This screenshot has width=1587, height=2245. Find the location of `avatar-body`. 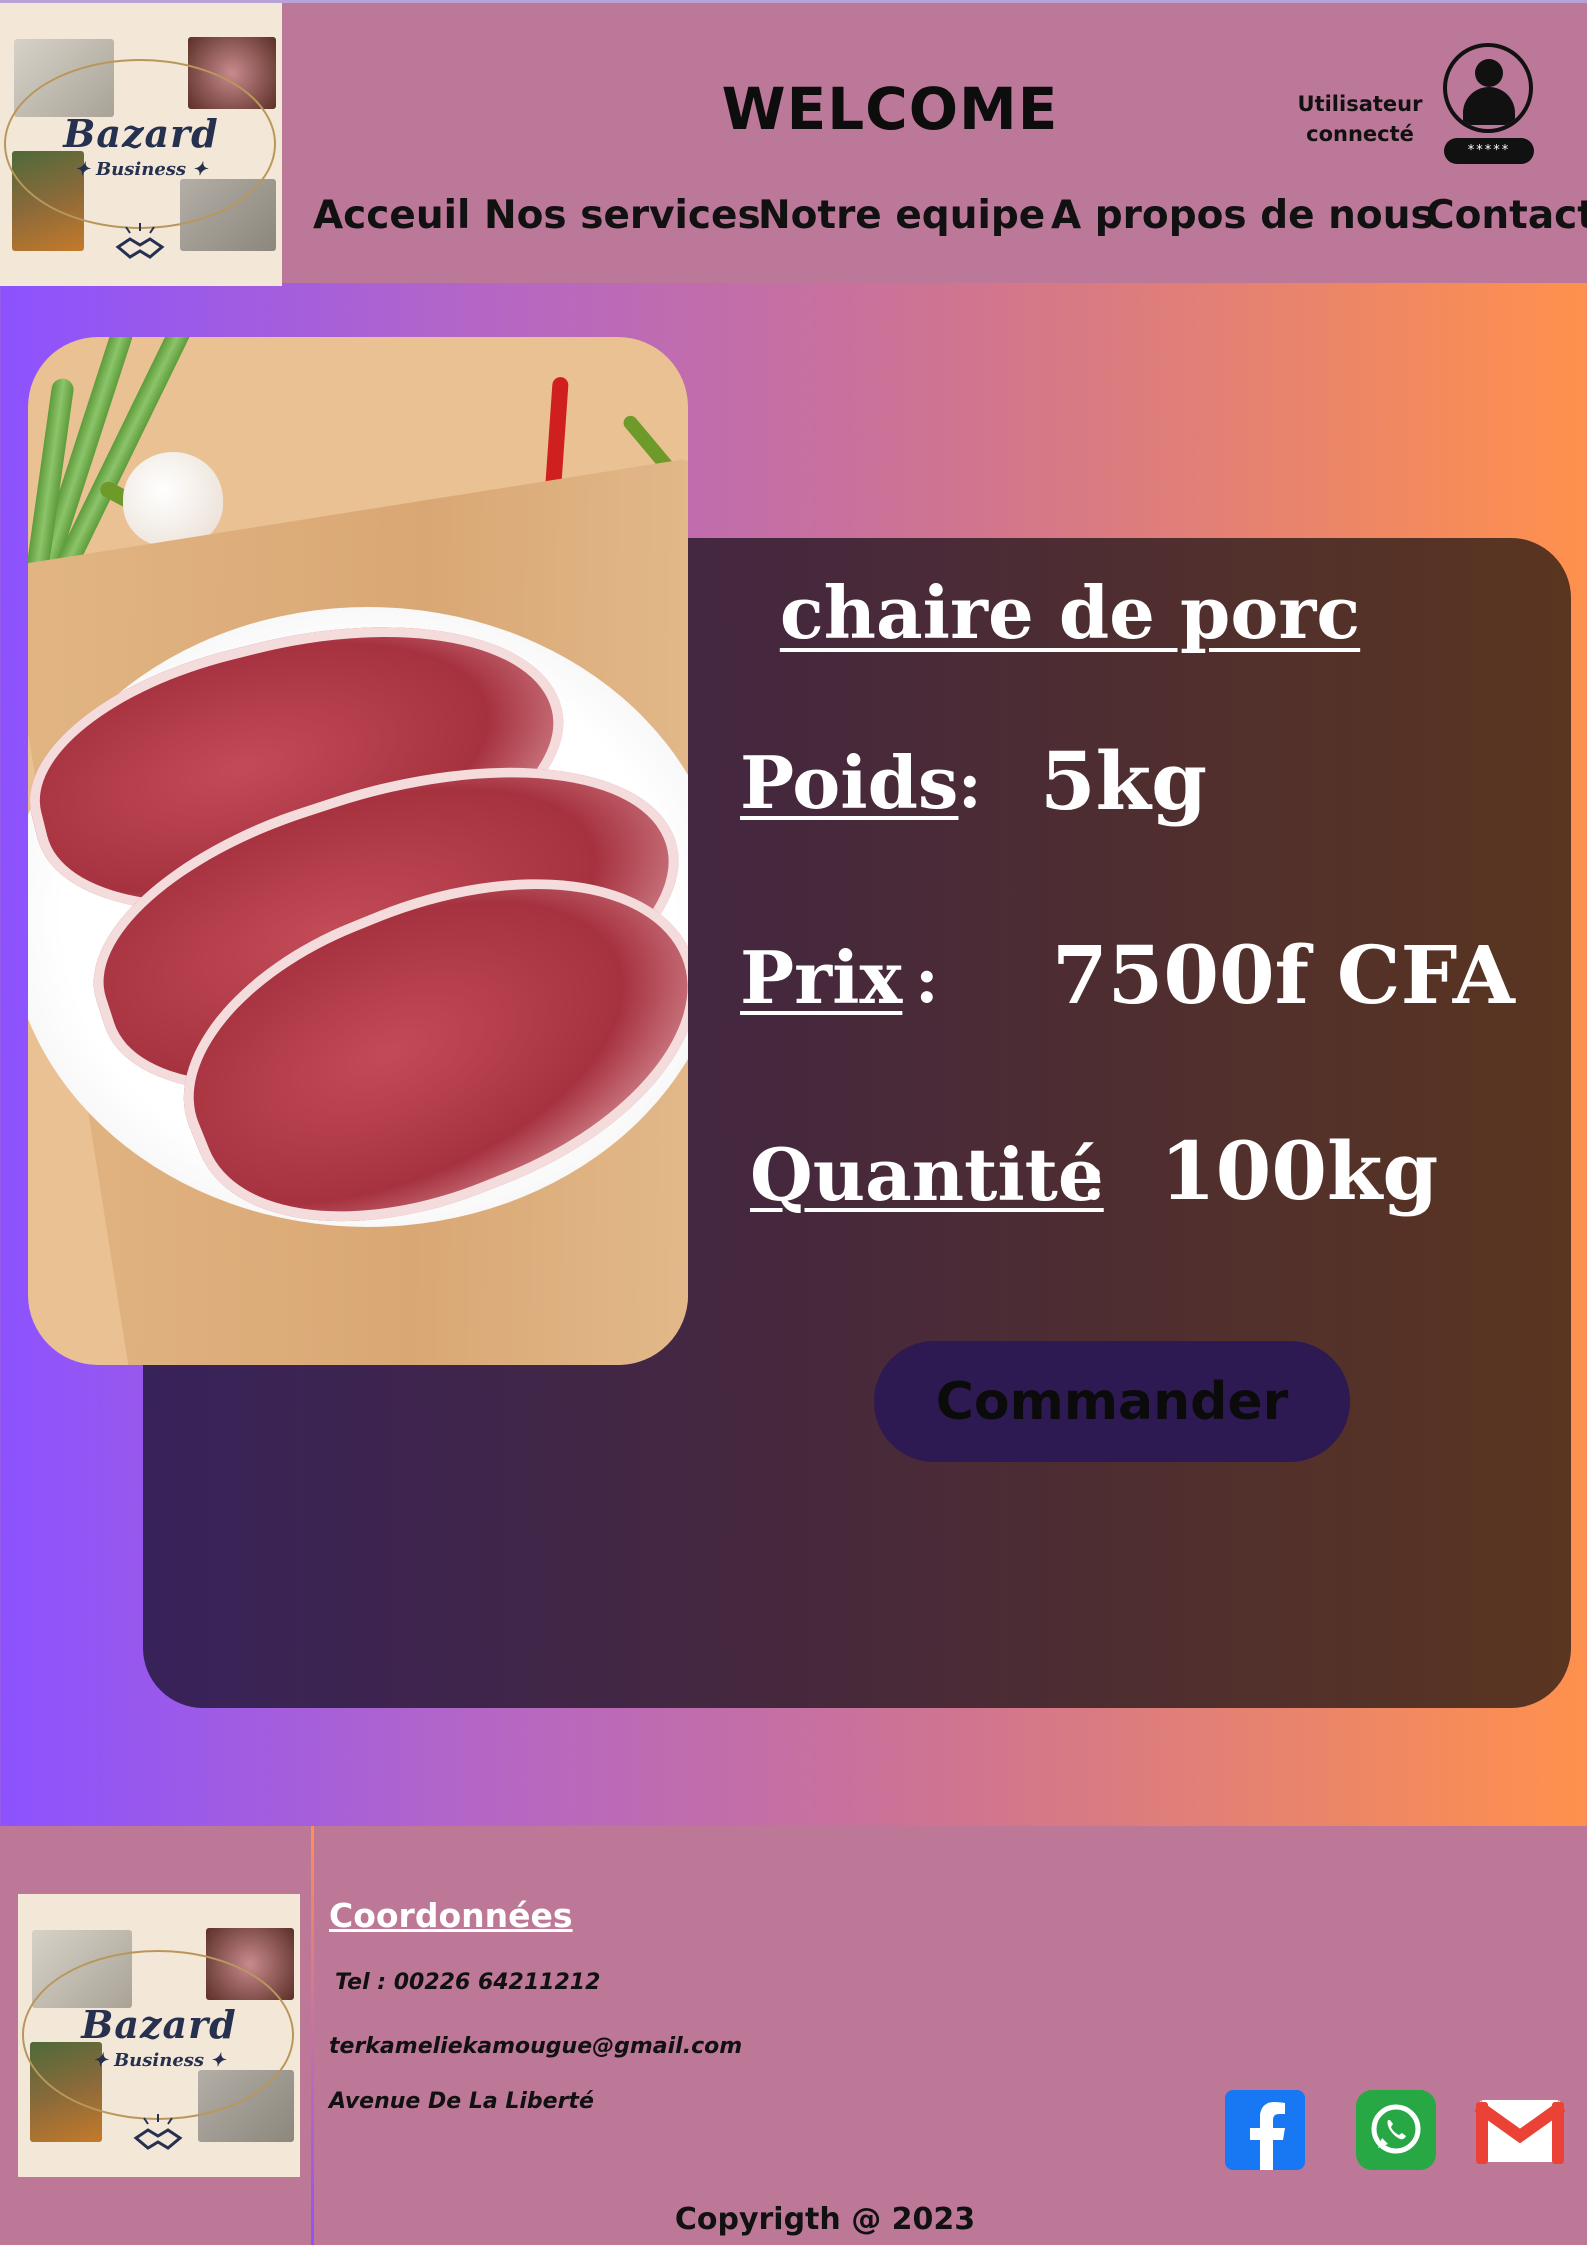

avatar-body is located at coordinates (1489, 106).